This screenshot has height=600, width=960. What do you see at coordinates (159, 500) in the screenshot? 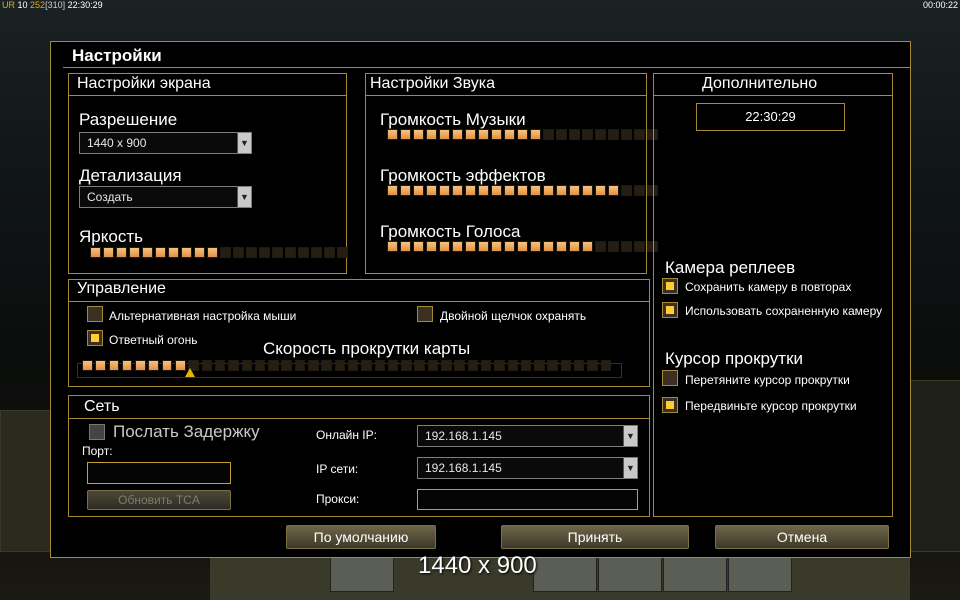
I see `refresh-tca-button: Обновить TCA` at bounding box center [159, 500].